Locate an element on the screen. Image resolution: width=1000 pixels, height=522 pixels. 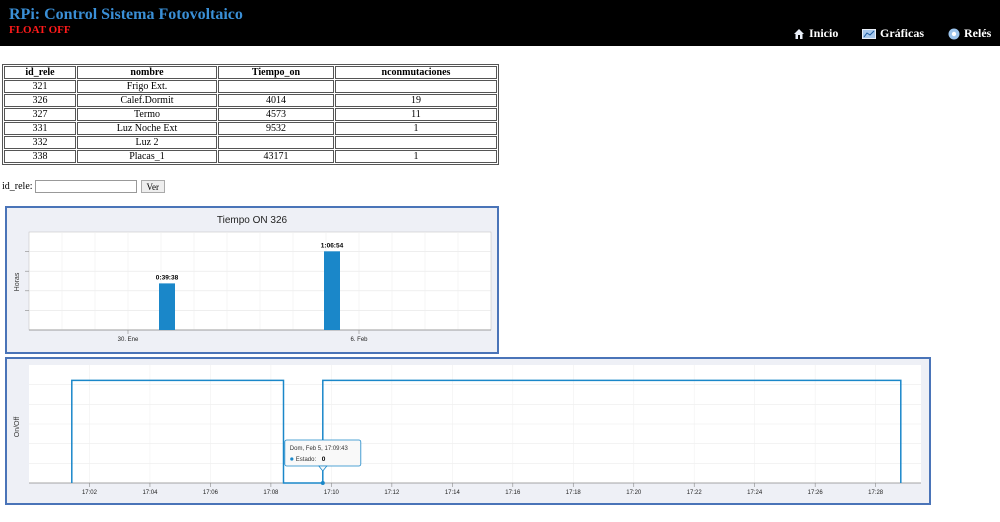
column-header-id-rele: id_rele is located at coordinates (40, 72).